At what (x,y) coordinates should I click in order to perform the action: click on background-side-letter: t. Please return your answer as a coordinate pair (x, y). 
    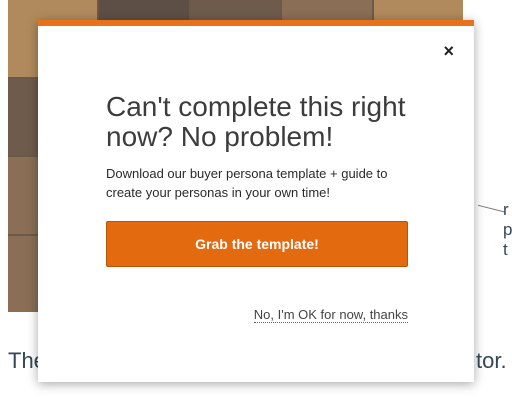
    Looking at the image, I should click on (505, 249).